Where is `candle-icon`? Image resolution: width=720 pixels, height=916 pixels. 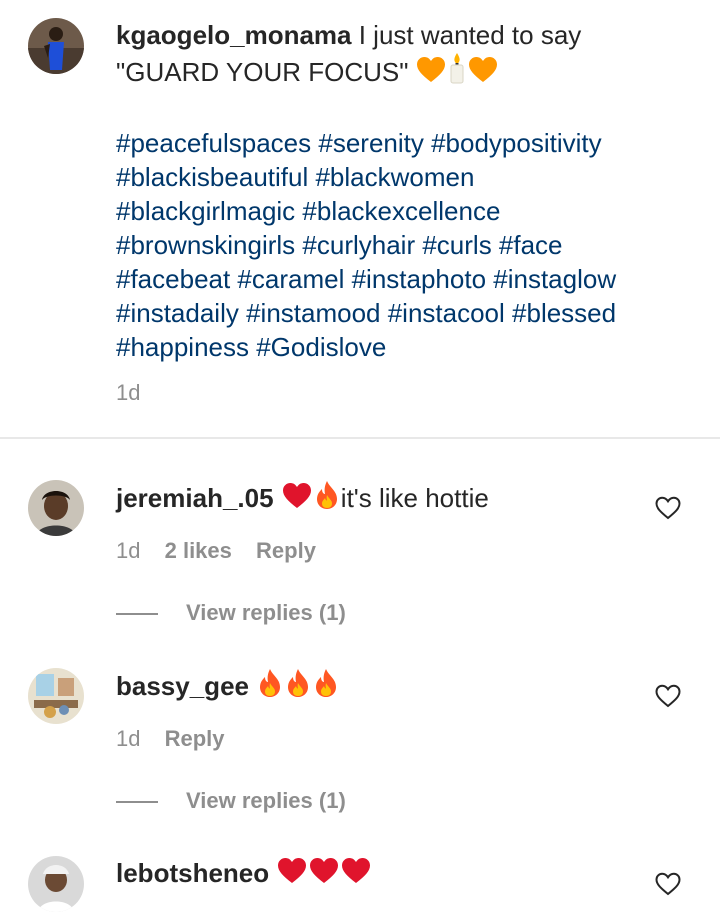
candle-icon is located at coordinates (457, 72).